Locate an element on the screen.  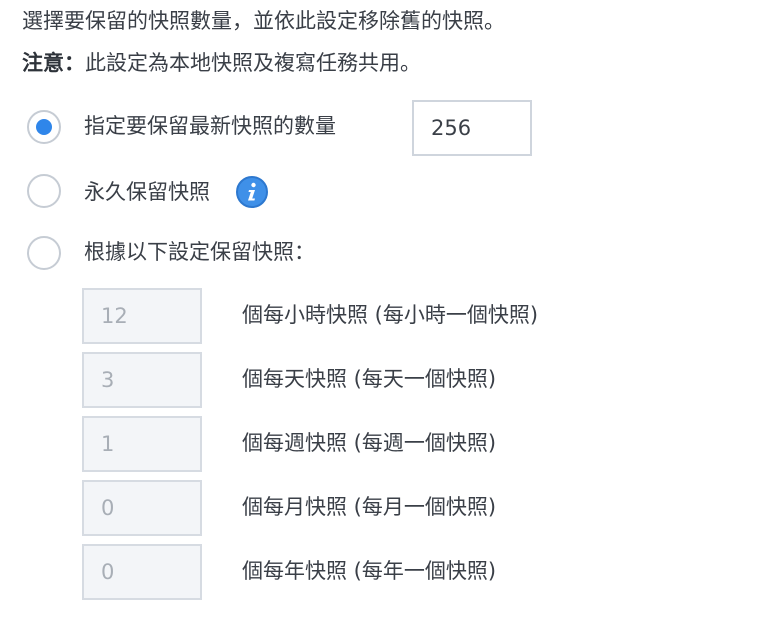
weekly-label: 個每週快照 (每週一個快照) is located at coordinates (369, 443).